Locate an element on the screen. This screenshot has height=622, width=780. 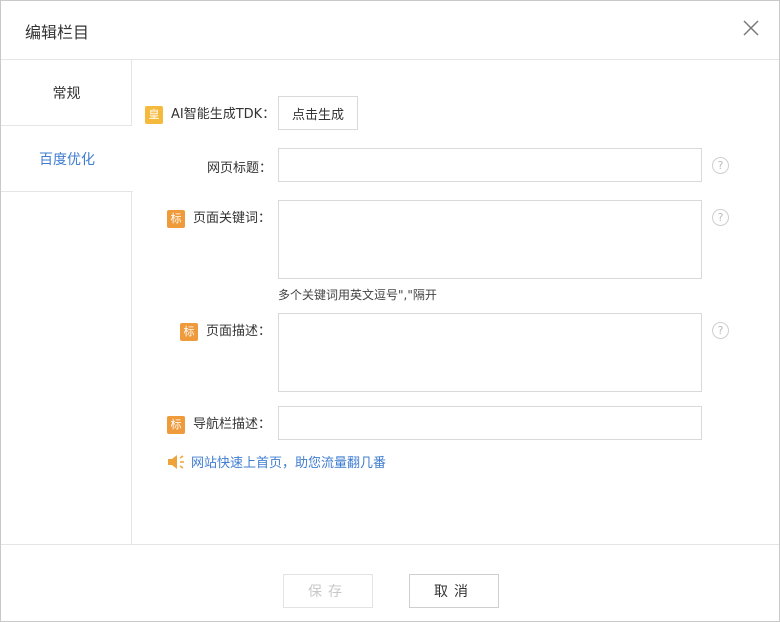
dialog-header: 编辑栏目 is located at coordinates (390, 30).